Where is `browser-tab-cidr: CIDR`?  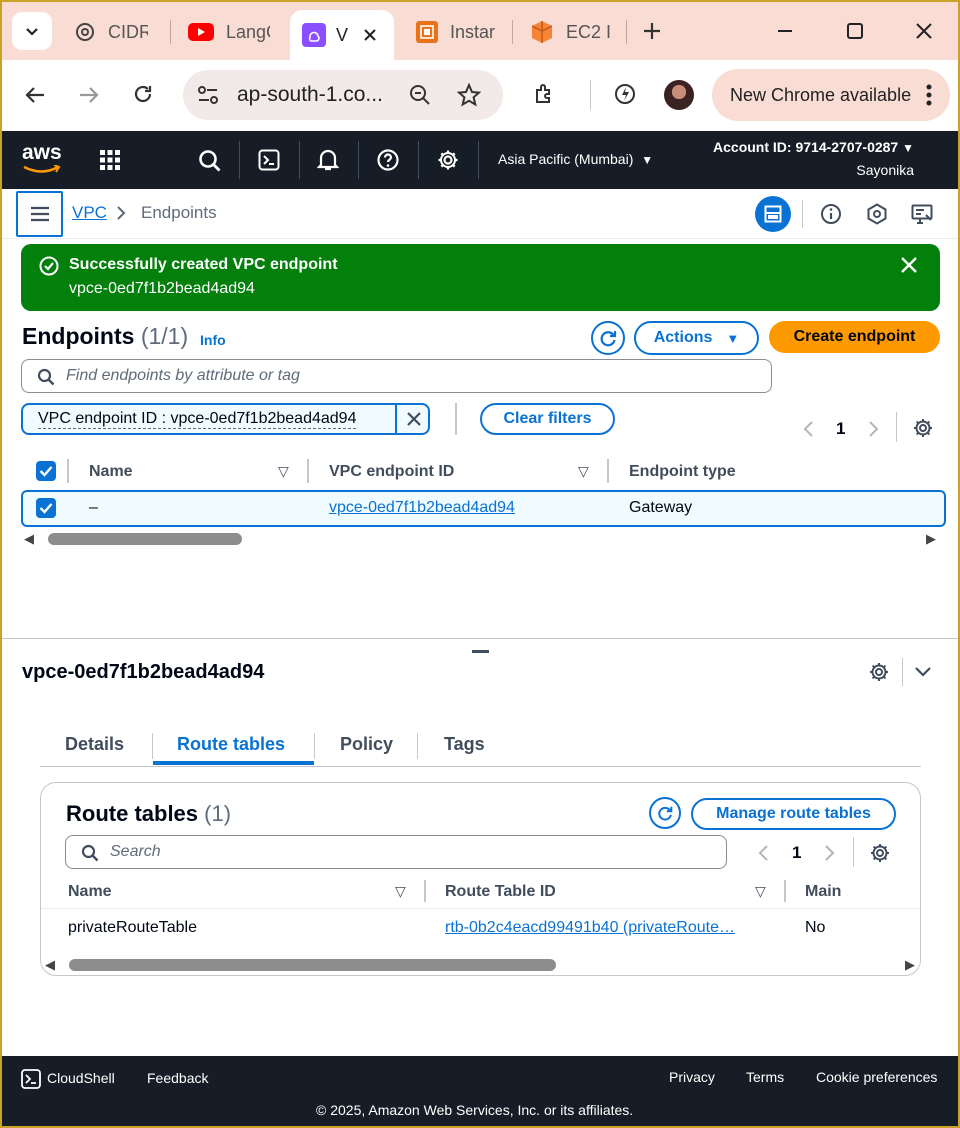 browser-tab-cidr: CIDR is located at coordinates (119, 32).